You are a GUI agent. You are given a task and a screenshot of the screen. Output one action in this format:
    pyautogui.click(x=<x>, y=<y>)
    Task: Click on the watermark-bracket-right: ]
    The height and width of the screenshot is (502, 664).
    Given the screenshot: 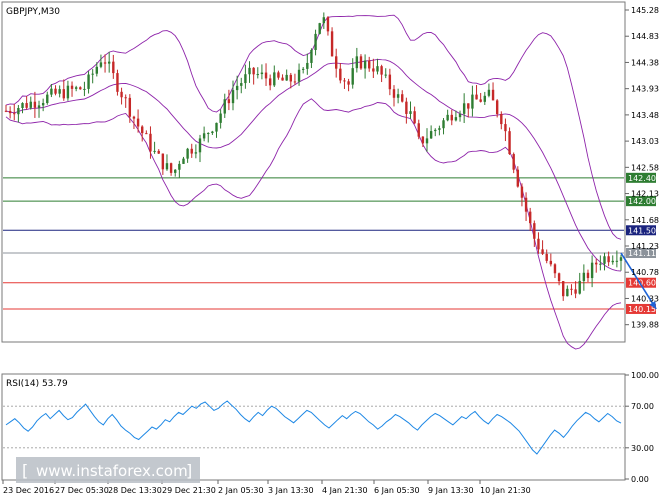 What is the action you would take?
    pyautogui.click(x=189, y=470)
    